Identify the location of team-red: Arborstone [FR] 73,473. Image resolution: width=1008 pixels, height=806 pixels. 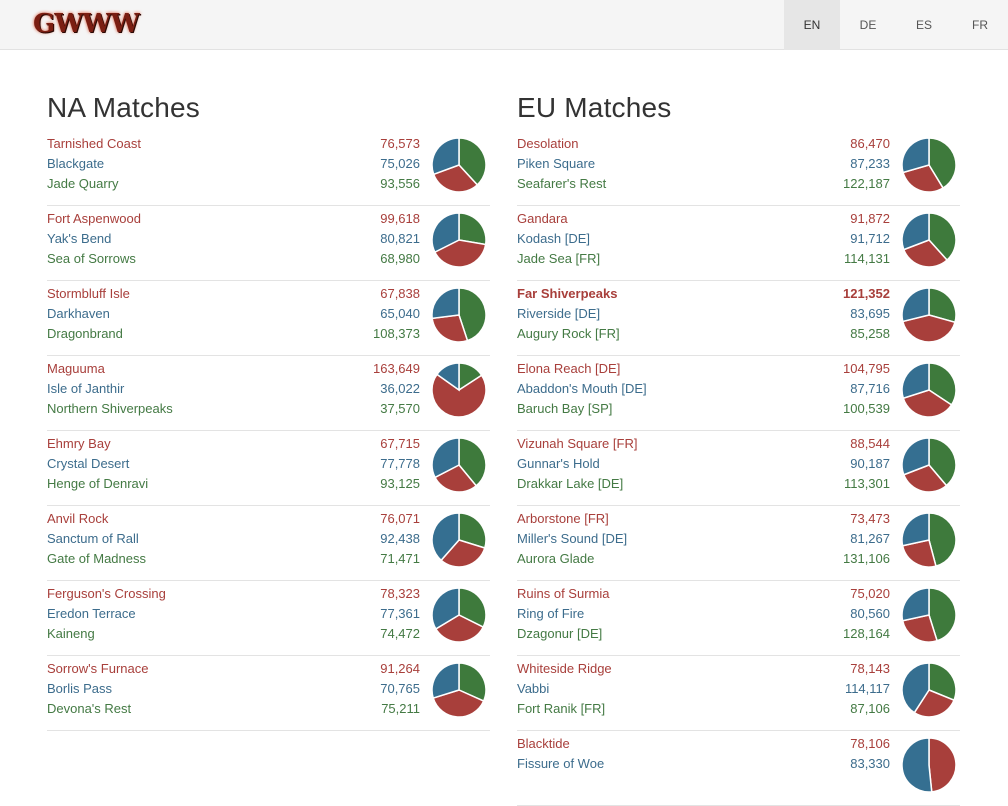
(703, 519).